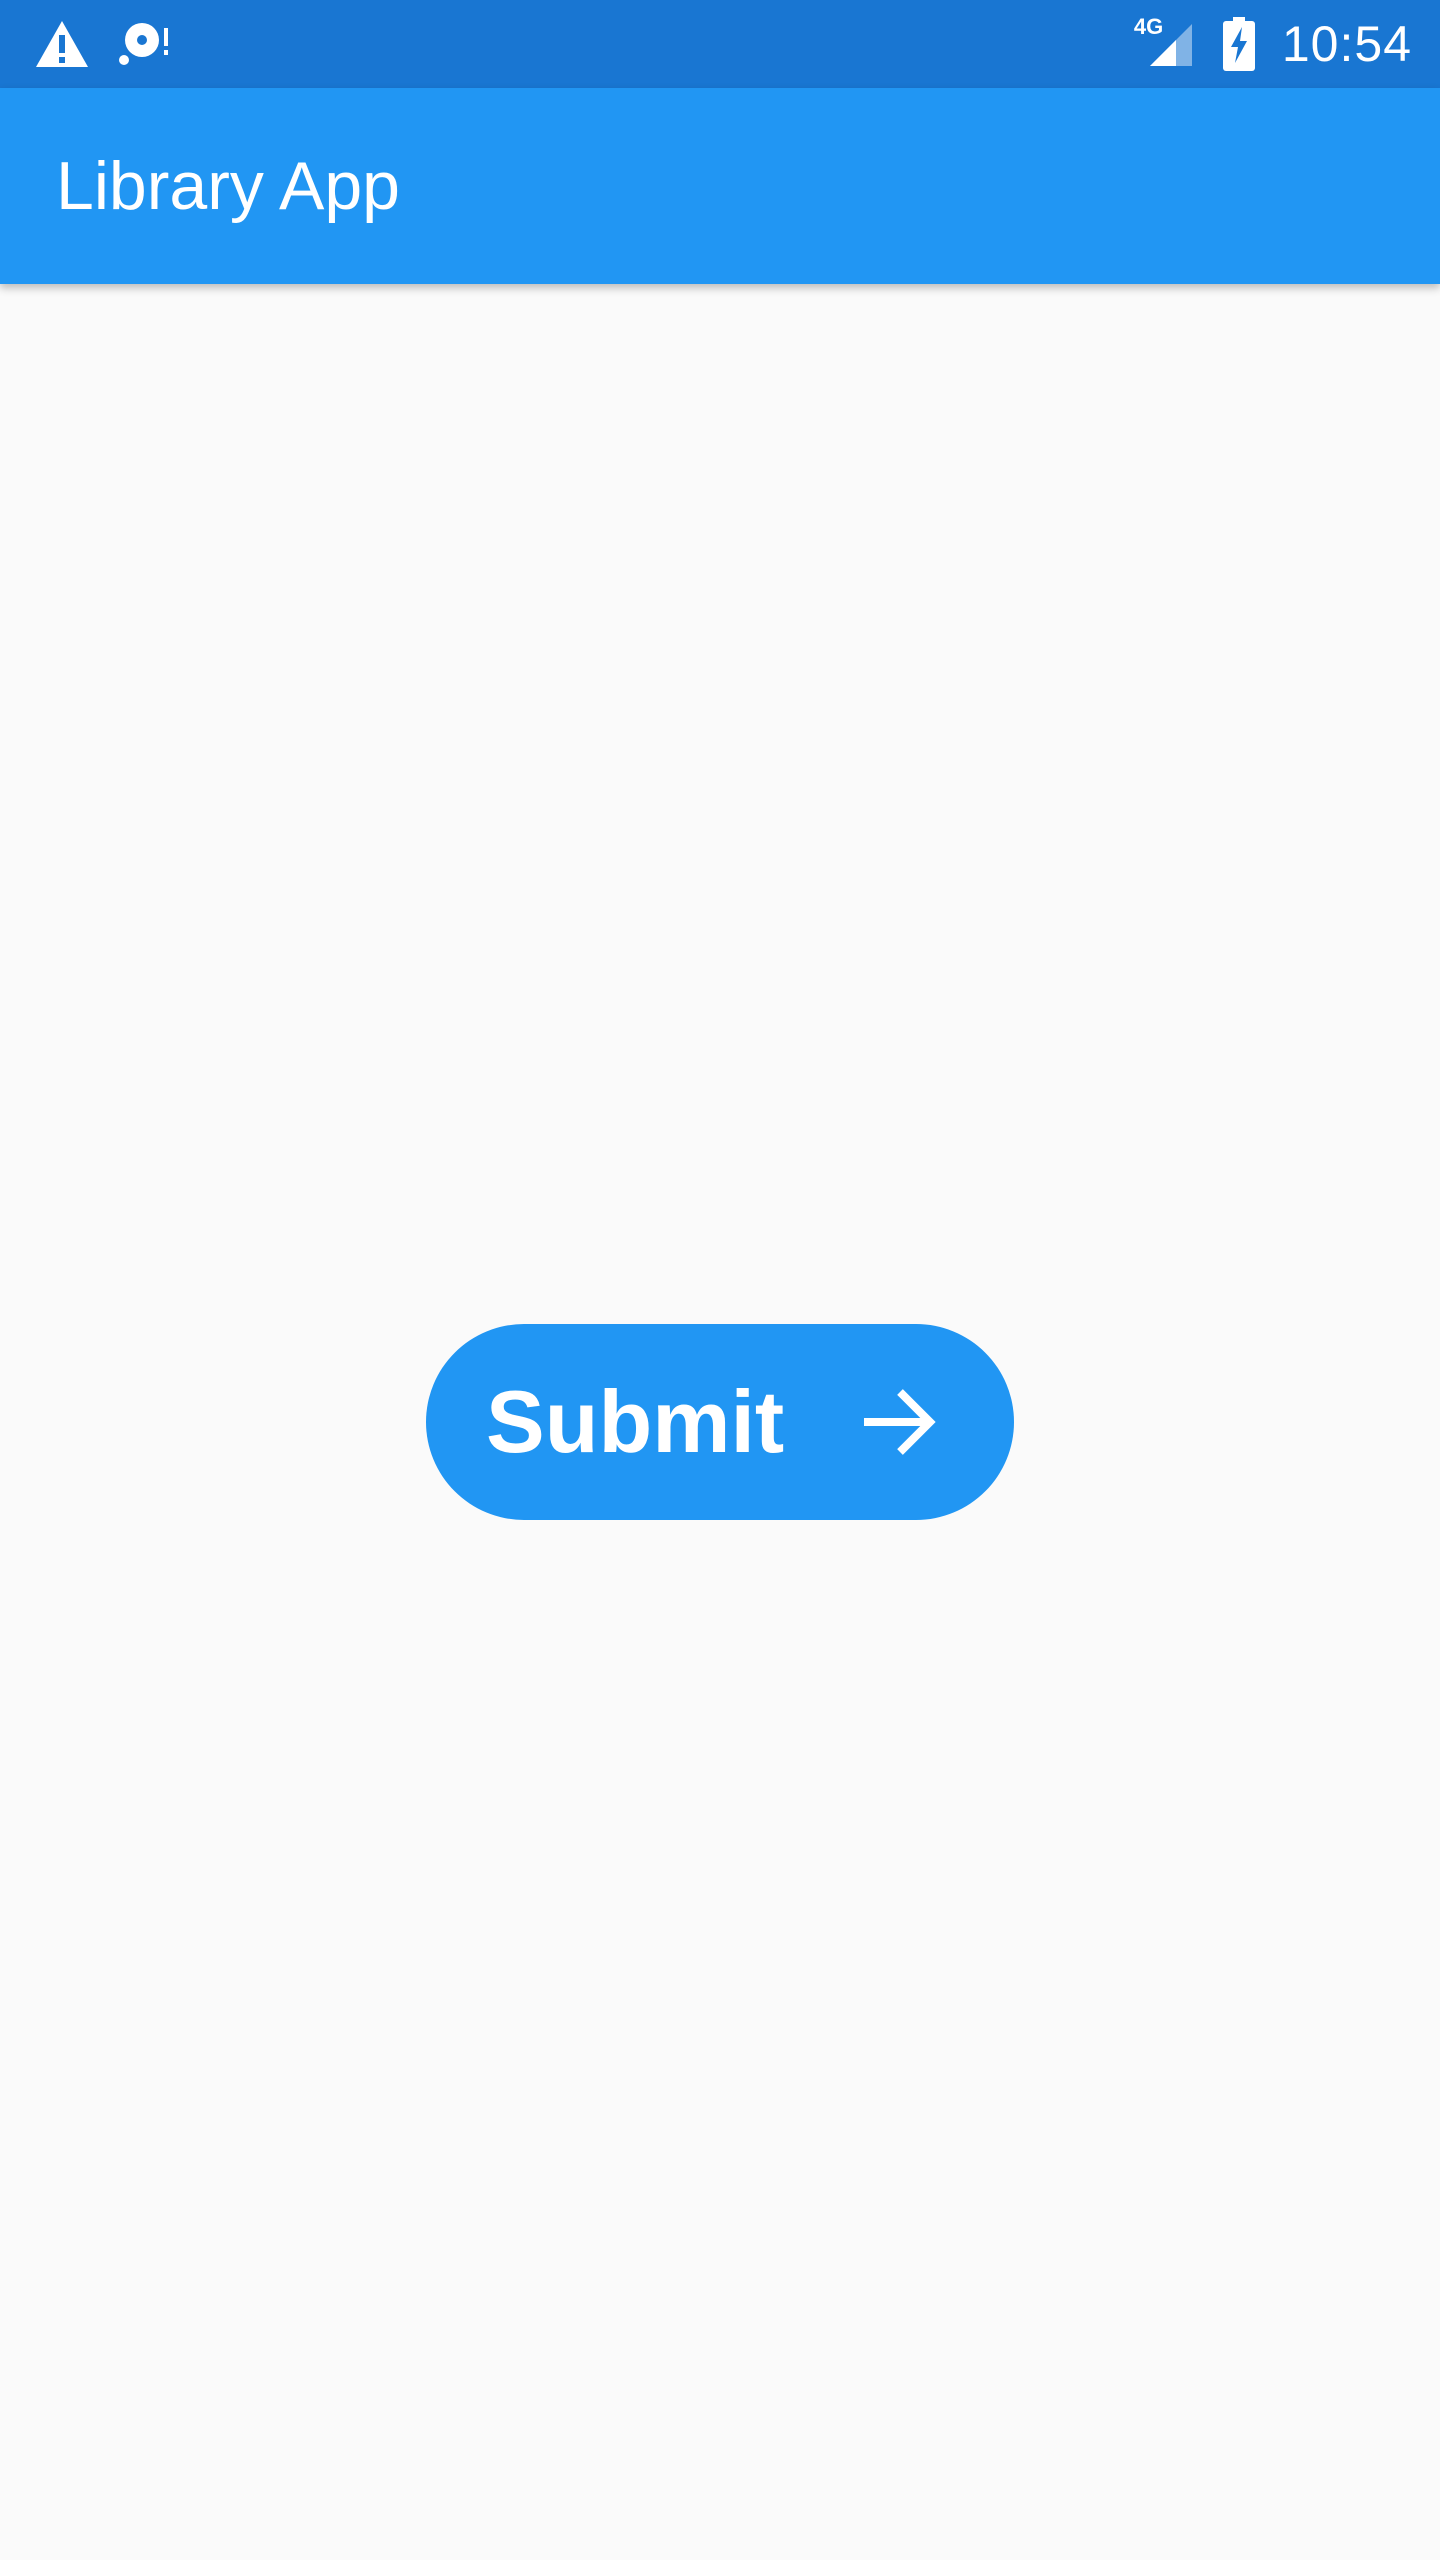 Image resolution: width=1440 pixels, height=2560 pixels. I want to click on app-bar: Library App, so click(720, 186).